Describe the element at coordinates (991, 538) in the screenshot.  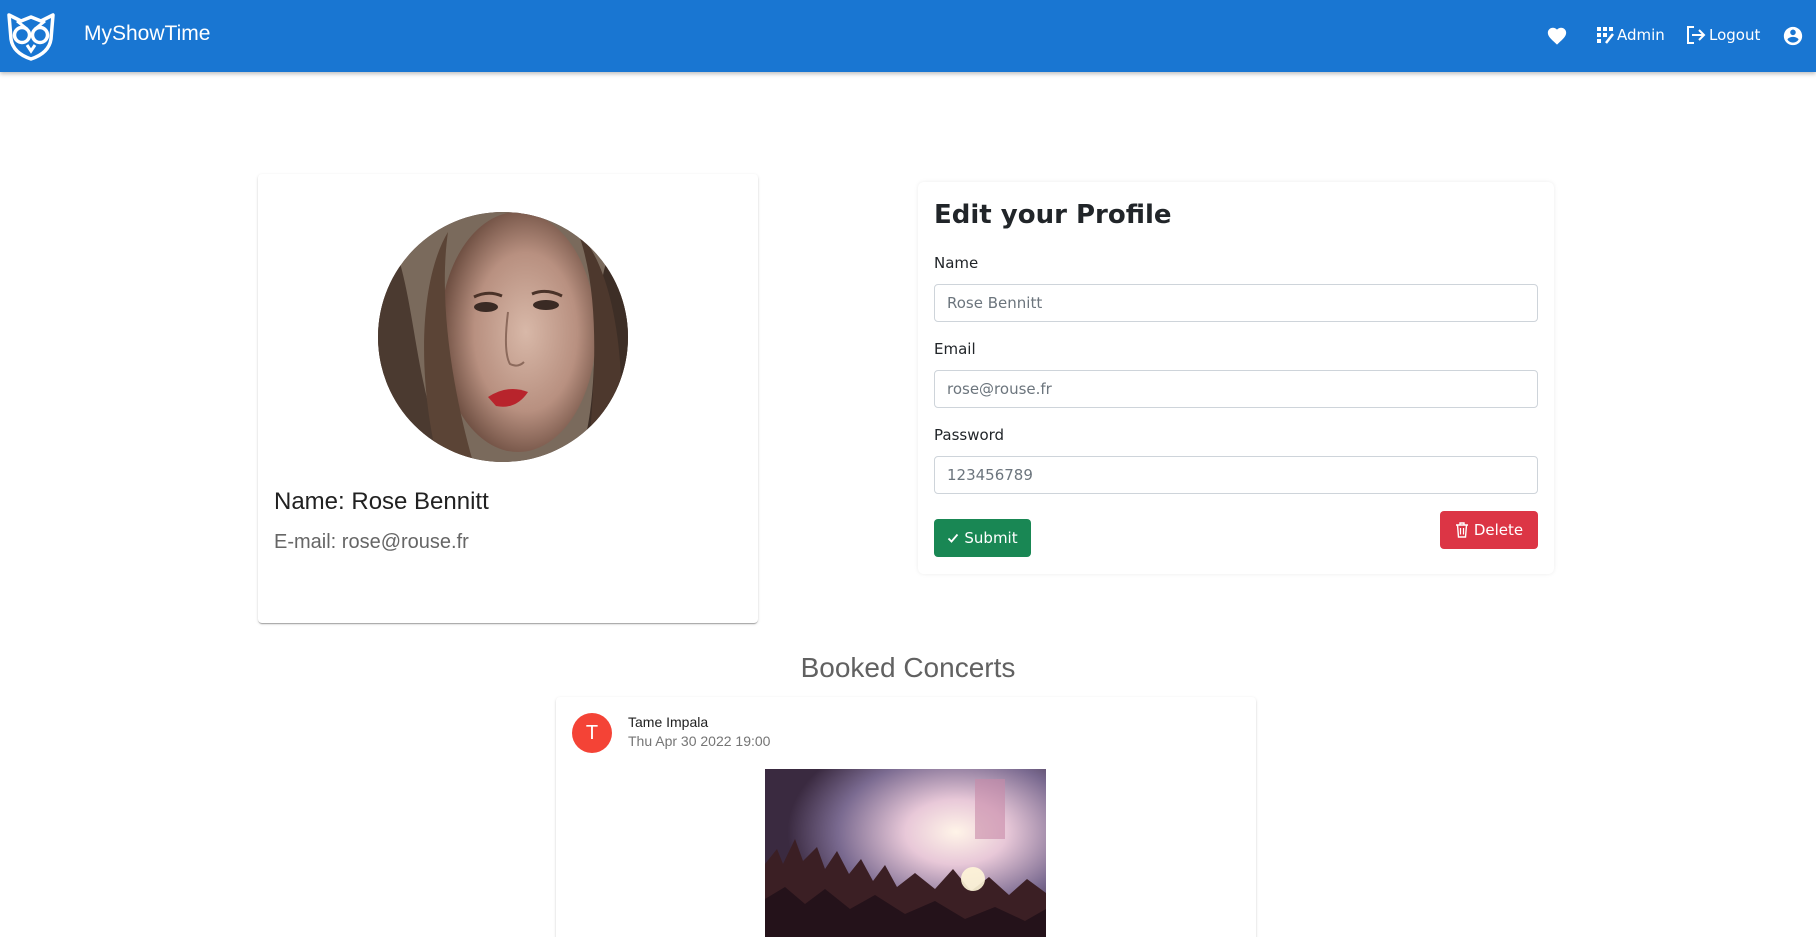
I see `submit-label: Submit` at that location.